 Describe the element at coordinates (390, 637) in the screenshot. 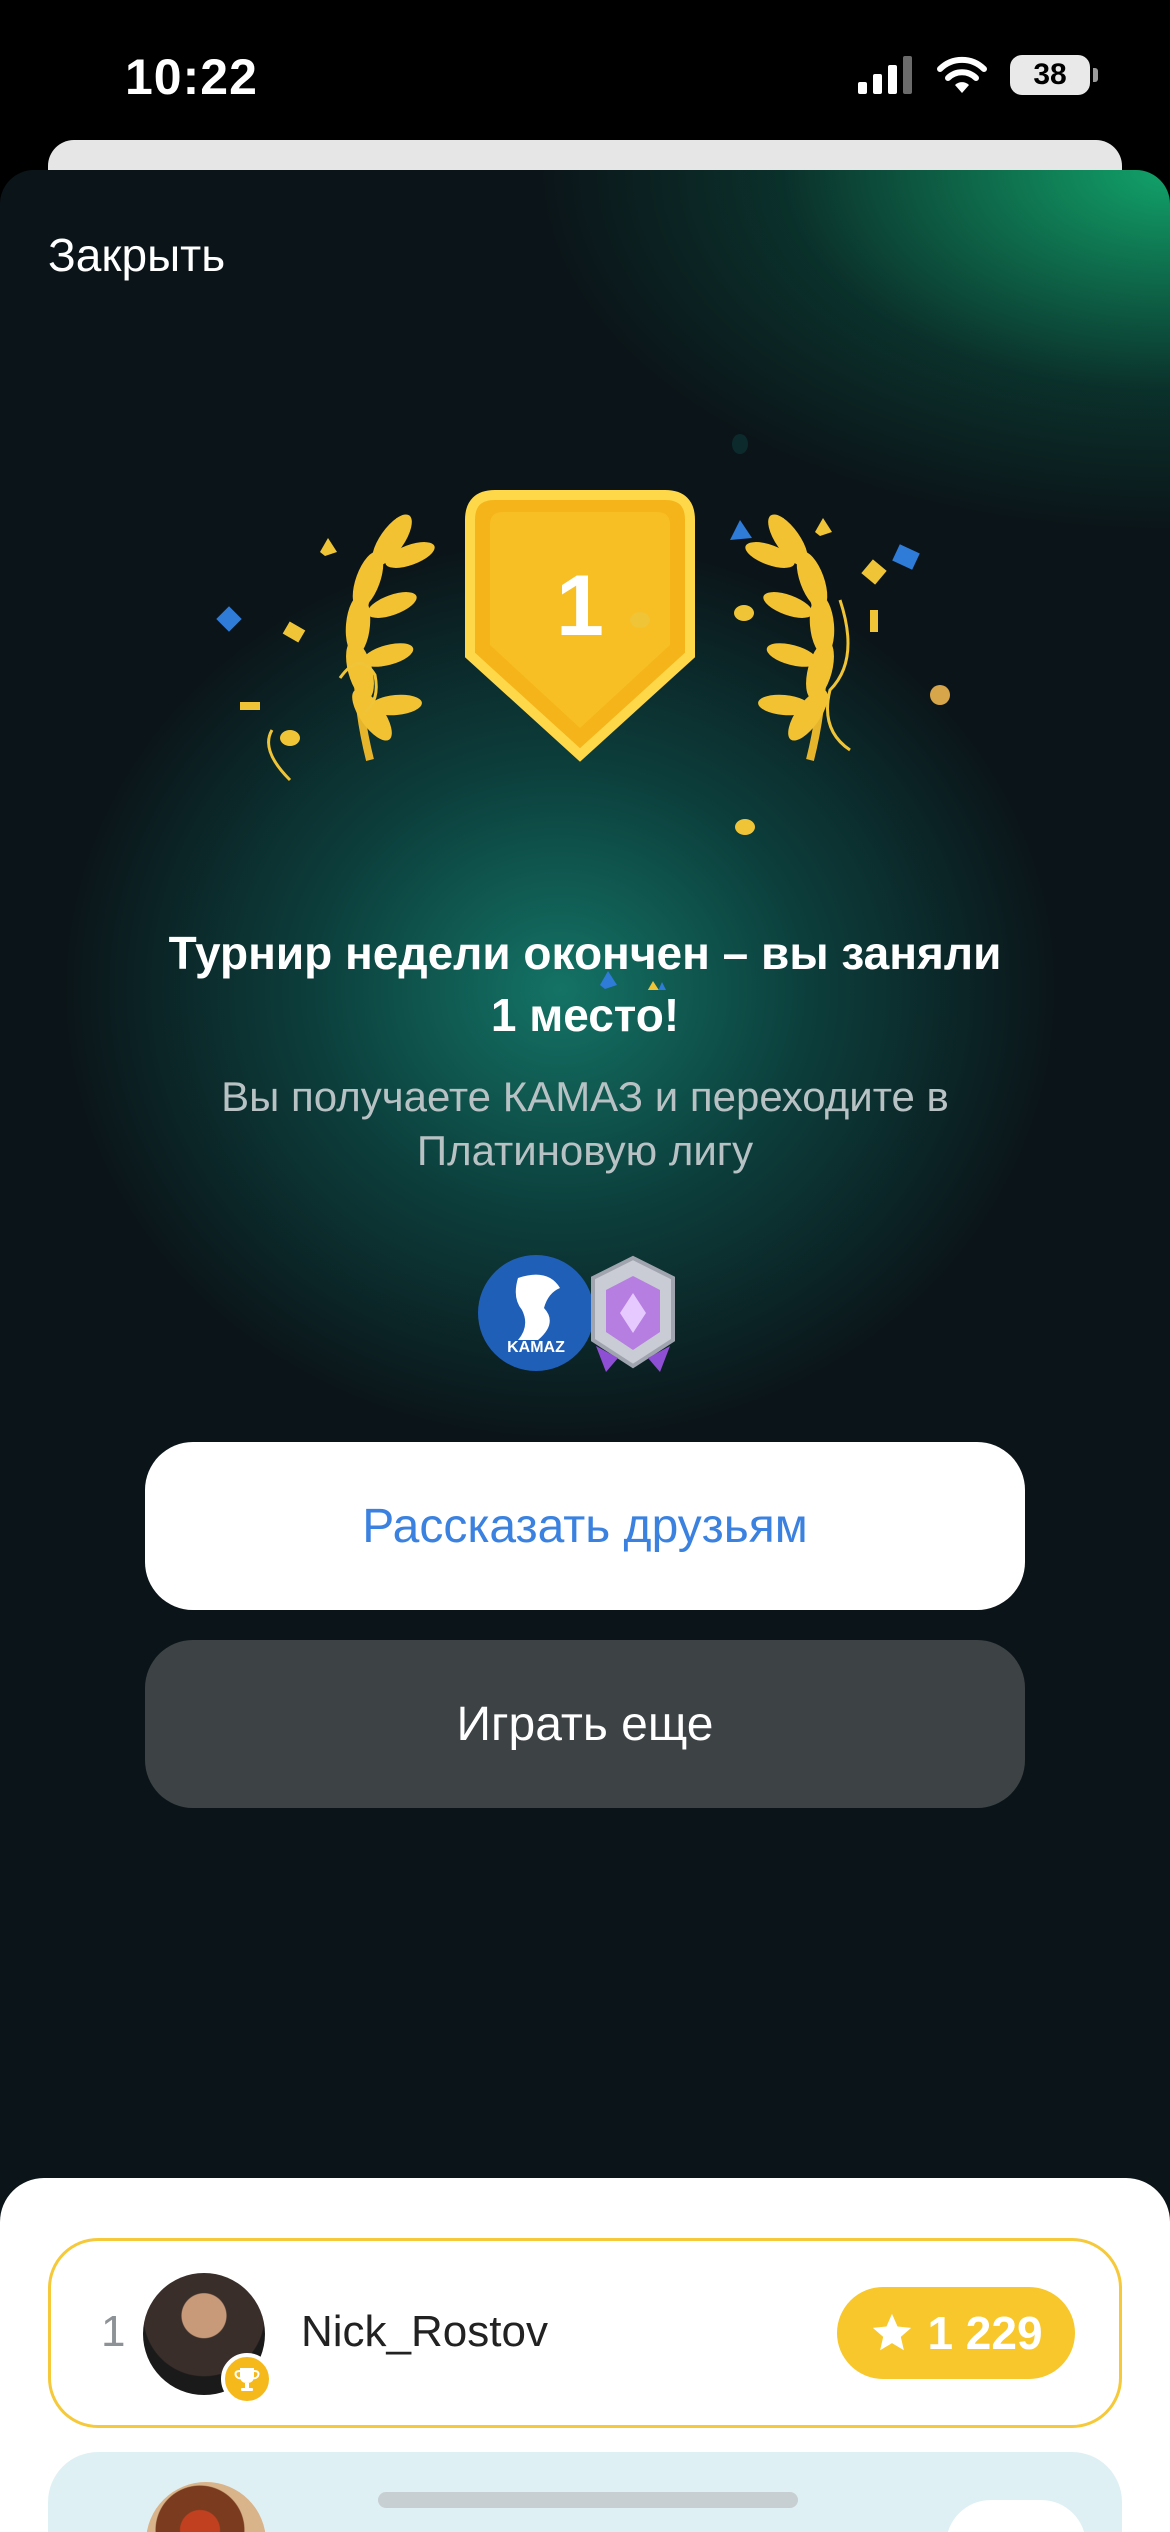

I see `left-laurel-icon` at that location.